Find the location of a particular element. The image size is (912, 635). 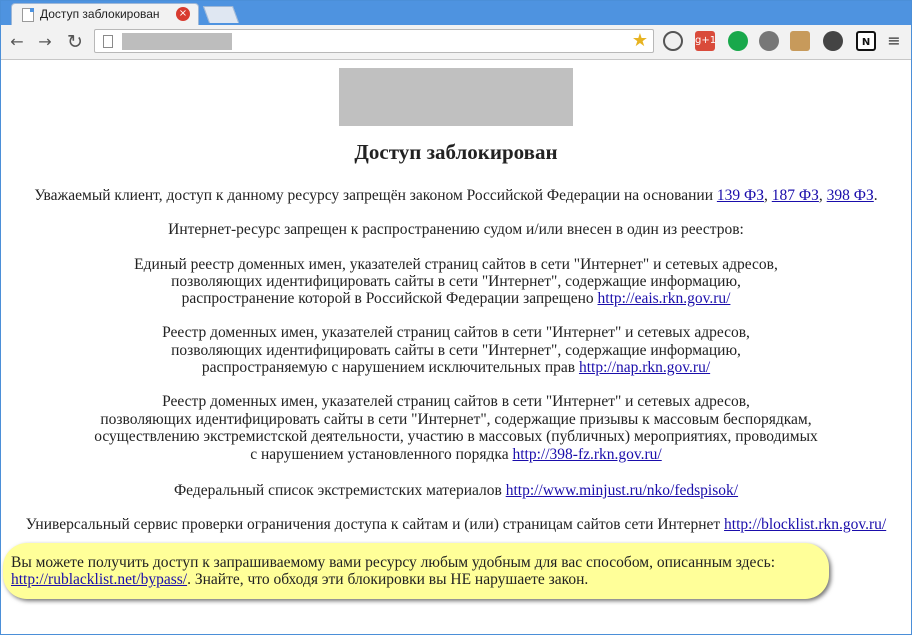

law-139-link: 139 ФЗ is located at coordinates (740, 195).